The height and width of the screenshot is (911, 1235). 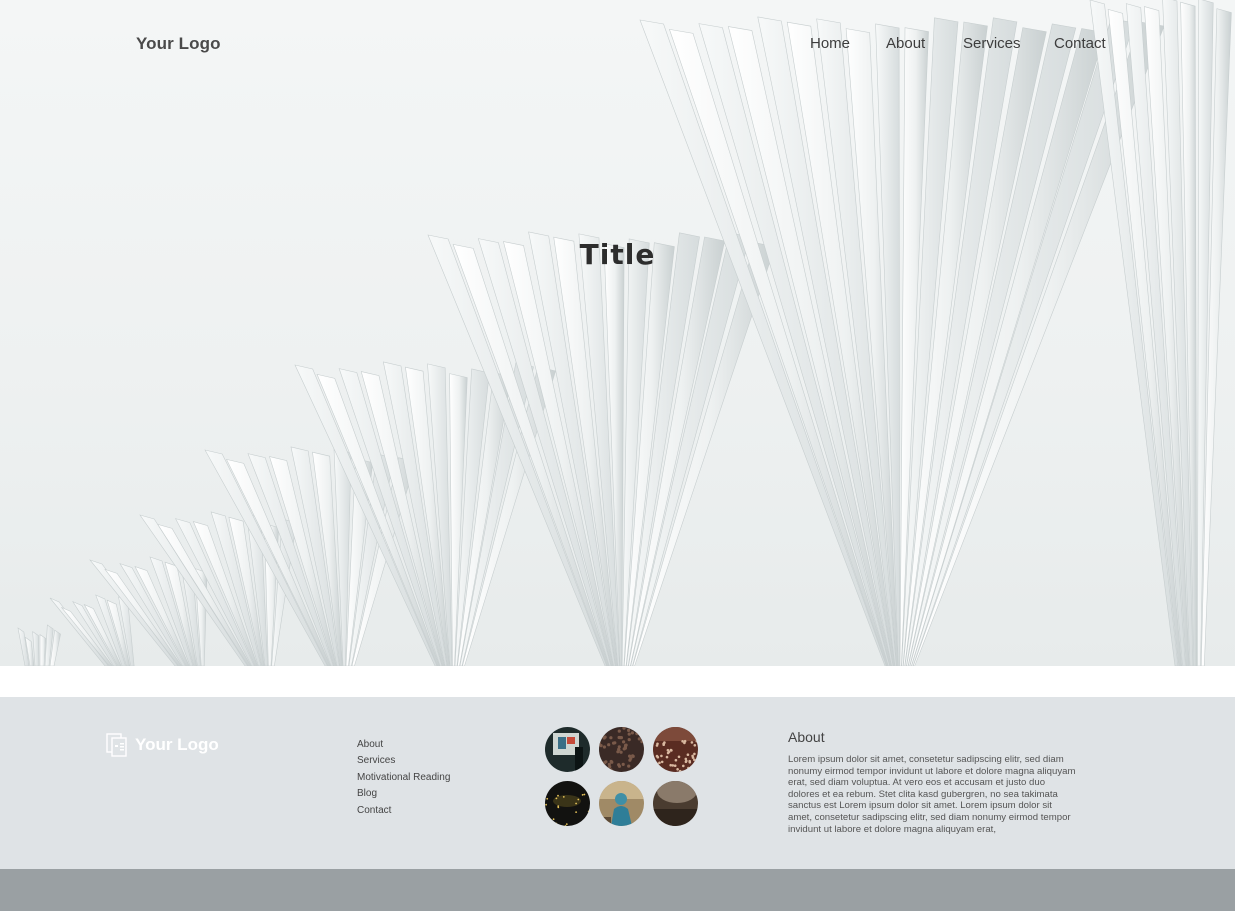 What do you see at coordinates (403, 747) in the screenshot?
I see `footer-link-about: About` at bounding box center [403, 747].